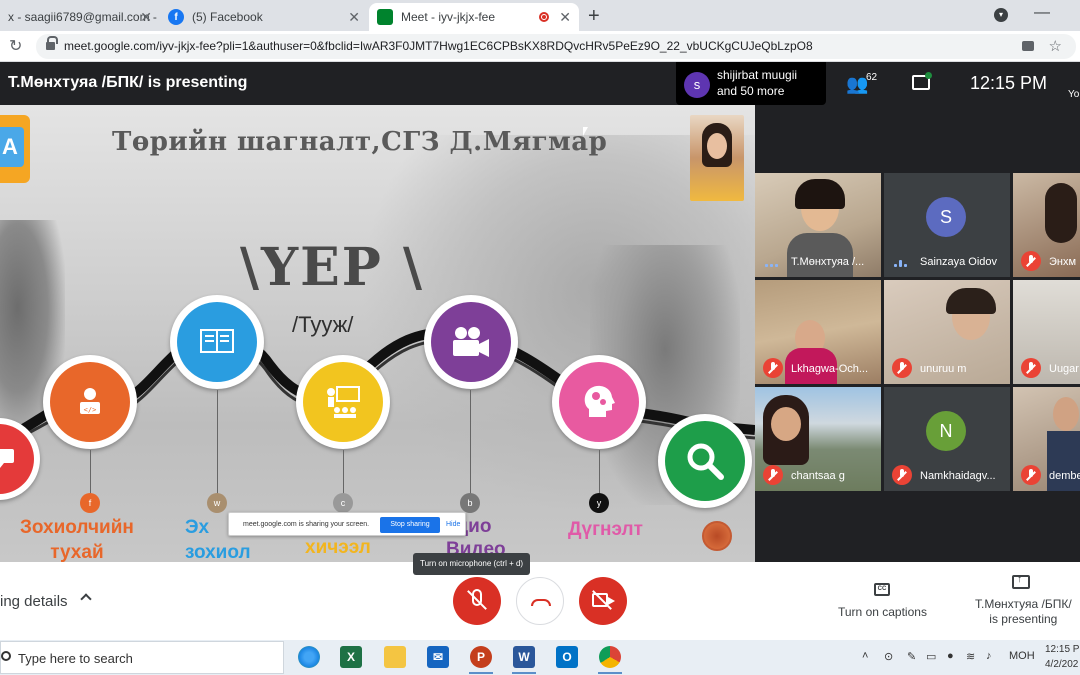  I want to click on wifi-icon: ≋, so click(970, 656).